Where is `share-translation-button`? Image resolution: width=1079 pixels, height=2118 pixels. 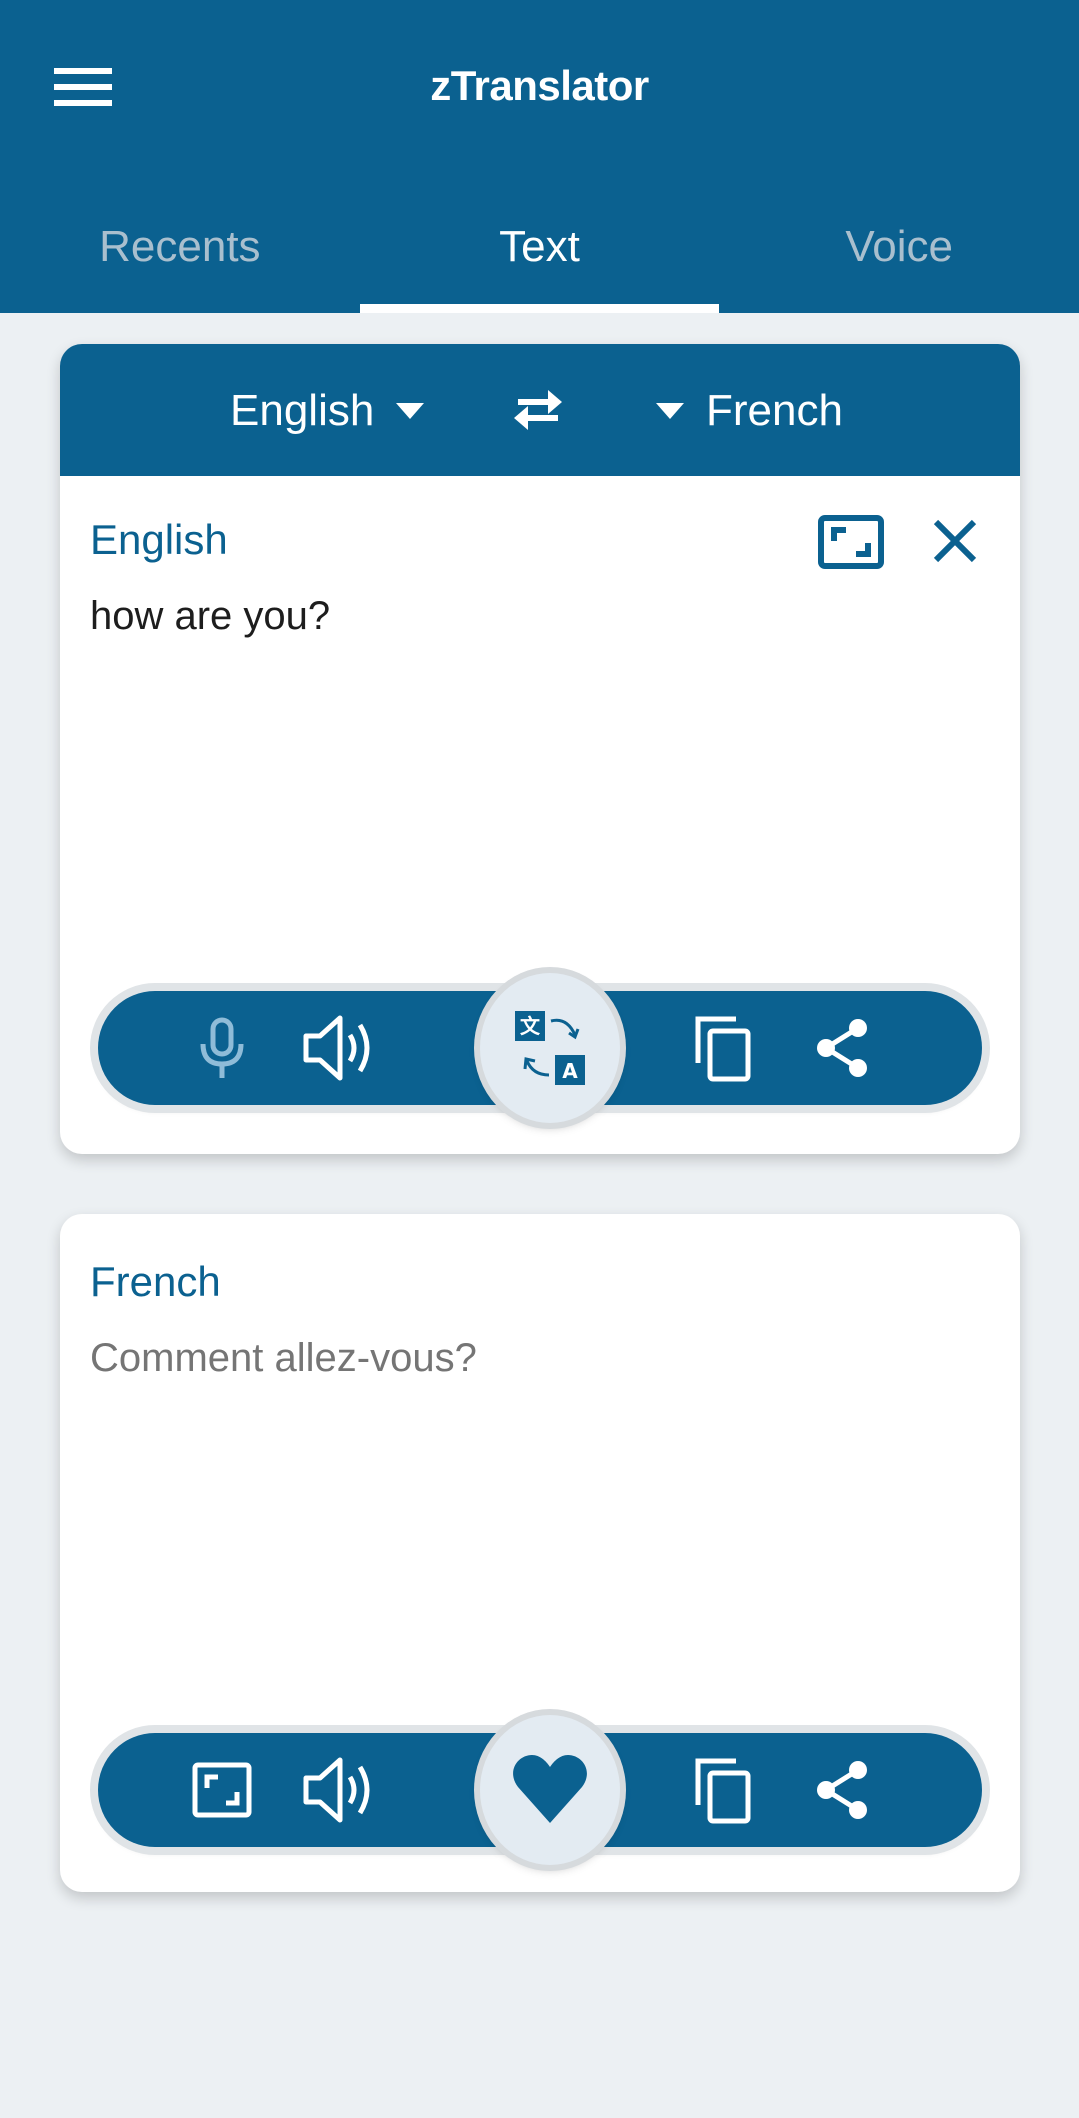 share-translation-button is located at coordinates (842, 1790).